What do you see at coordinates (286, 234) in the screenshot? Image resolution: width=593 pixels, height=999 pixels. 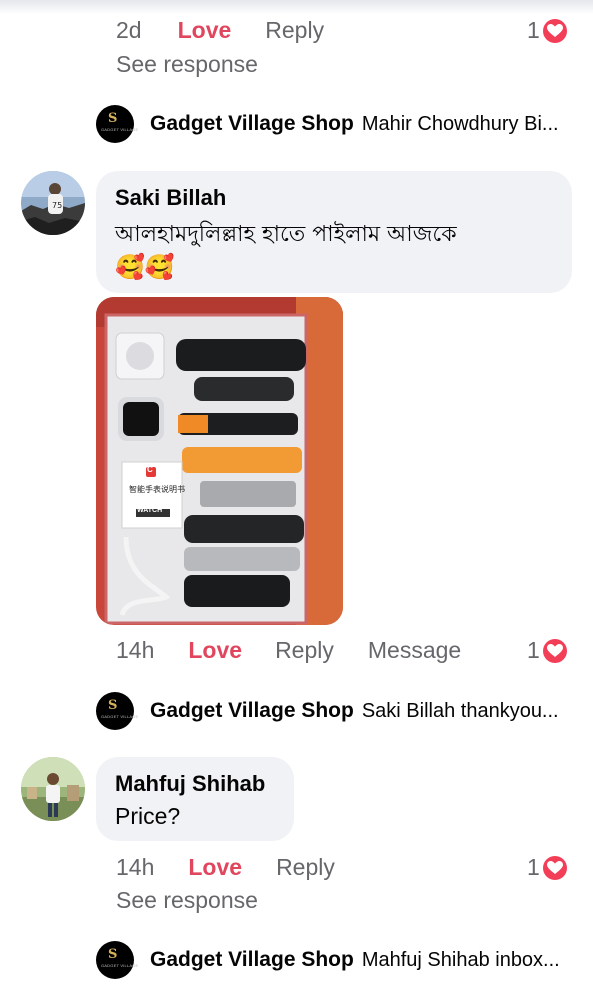 I see `comment-text: আলহামদুলিল্লাহ হাতে পাইলাম আজকে` at bounding box center [286, 234].